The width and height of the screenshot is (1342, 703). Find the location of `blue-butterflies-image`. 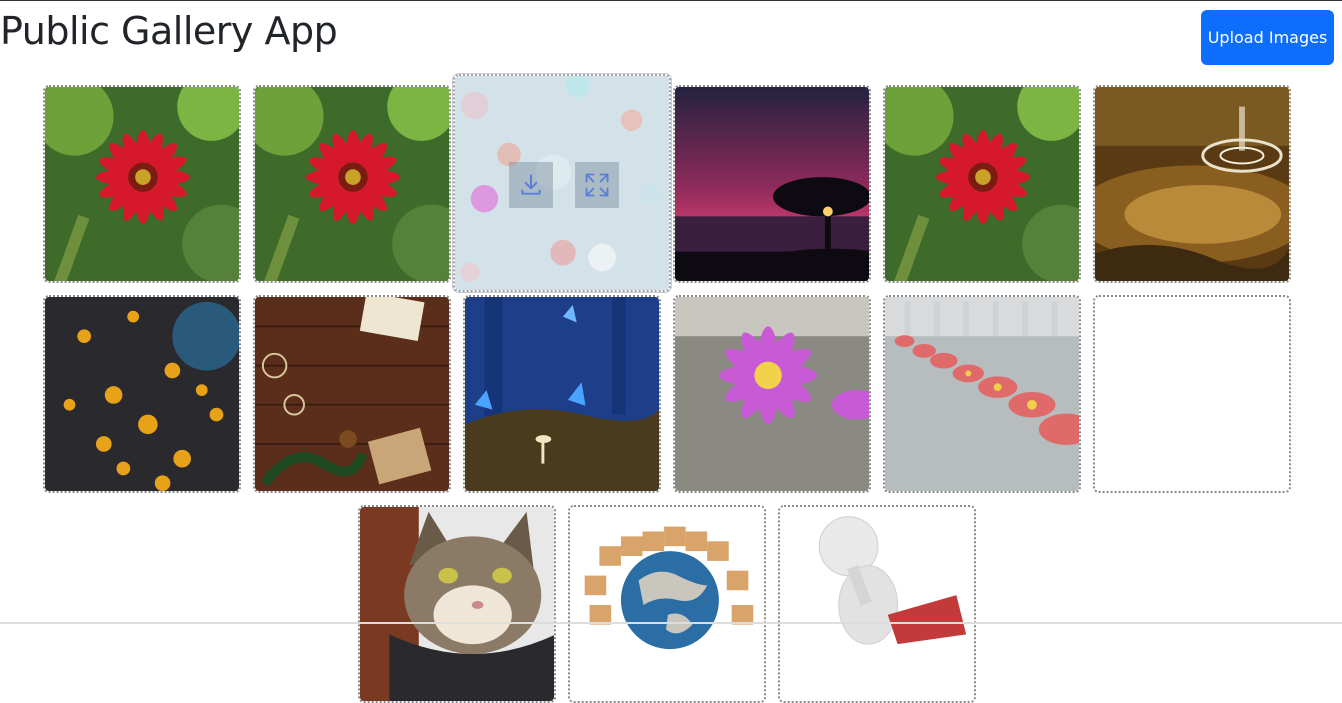

blue-butterflies-image is located at coordinates (562, 394).